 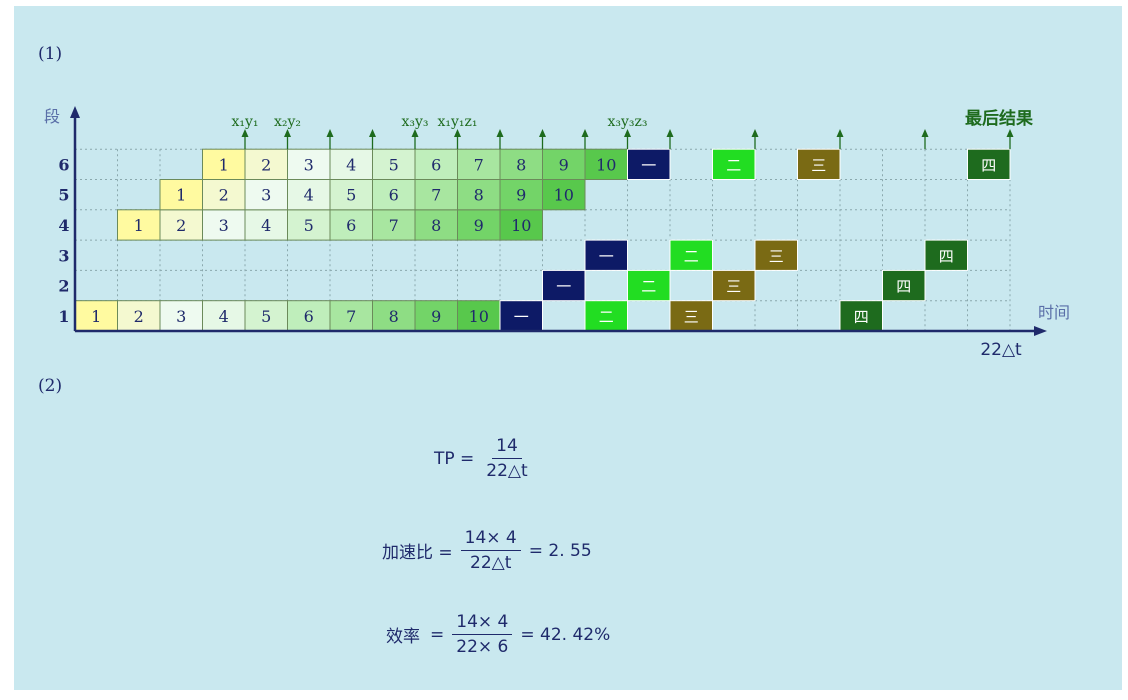 What do you see at coordinates (52, 116) in the screenshot?
I see `y-axis-label: 段` at bounding box center [52, 116].